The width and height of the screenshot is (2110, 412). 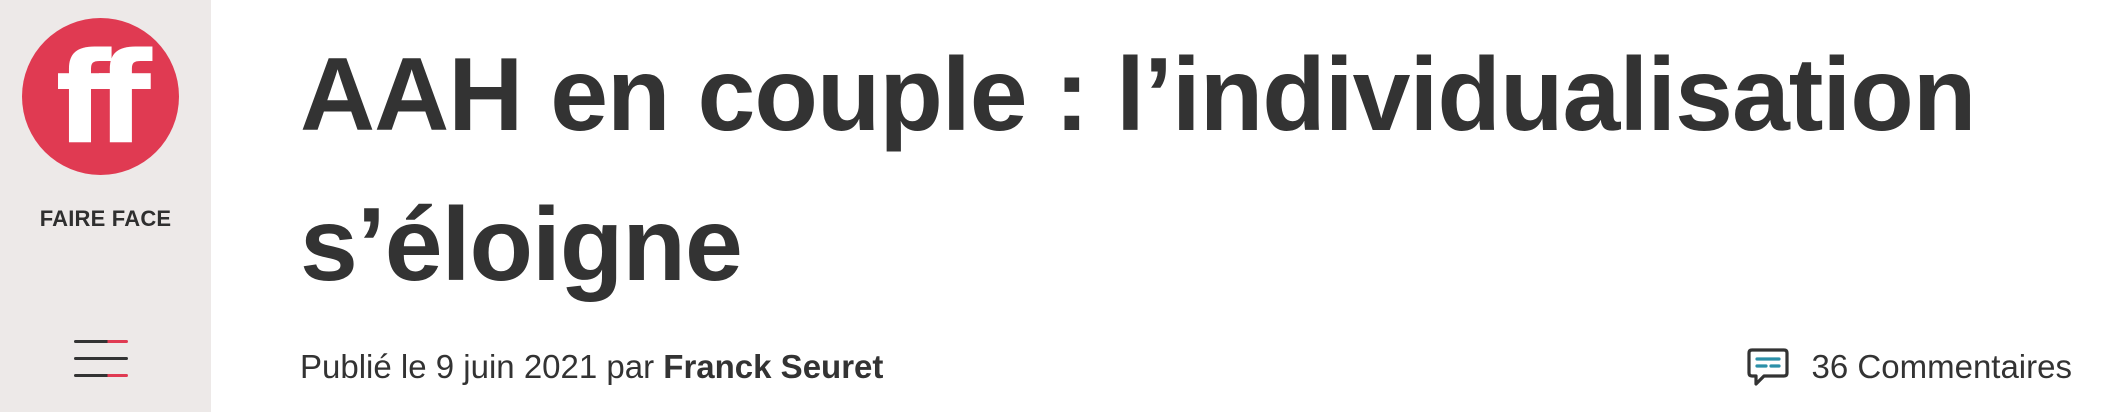 I want to click on brand-name: FAIRE FACE, so click(x=105, y=219).